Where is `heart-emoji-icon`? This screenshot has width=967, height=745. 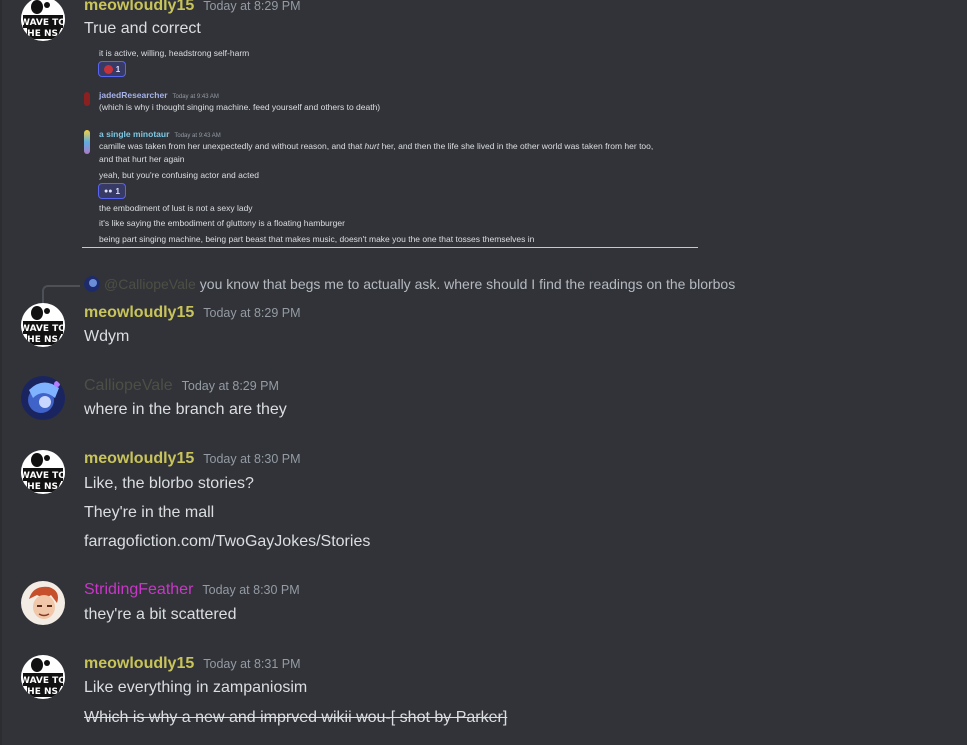 heart-emoji-icon is located at coordinates (108, 69).